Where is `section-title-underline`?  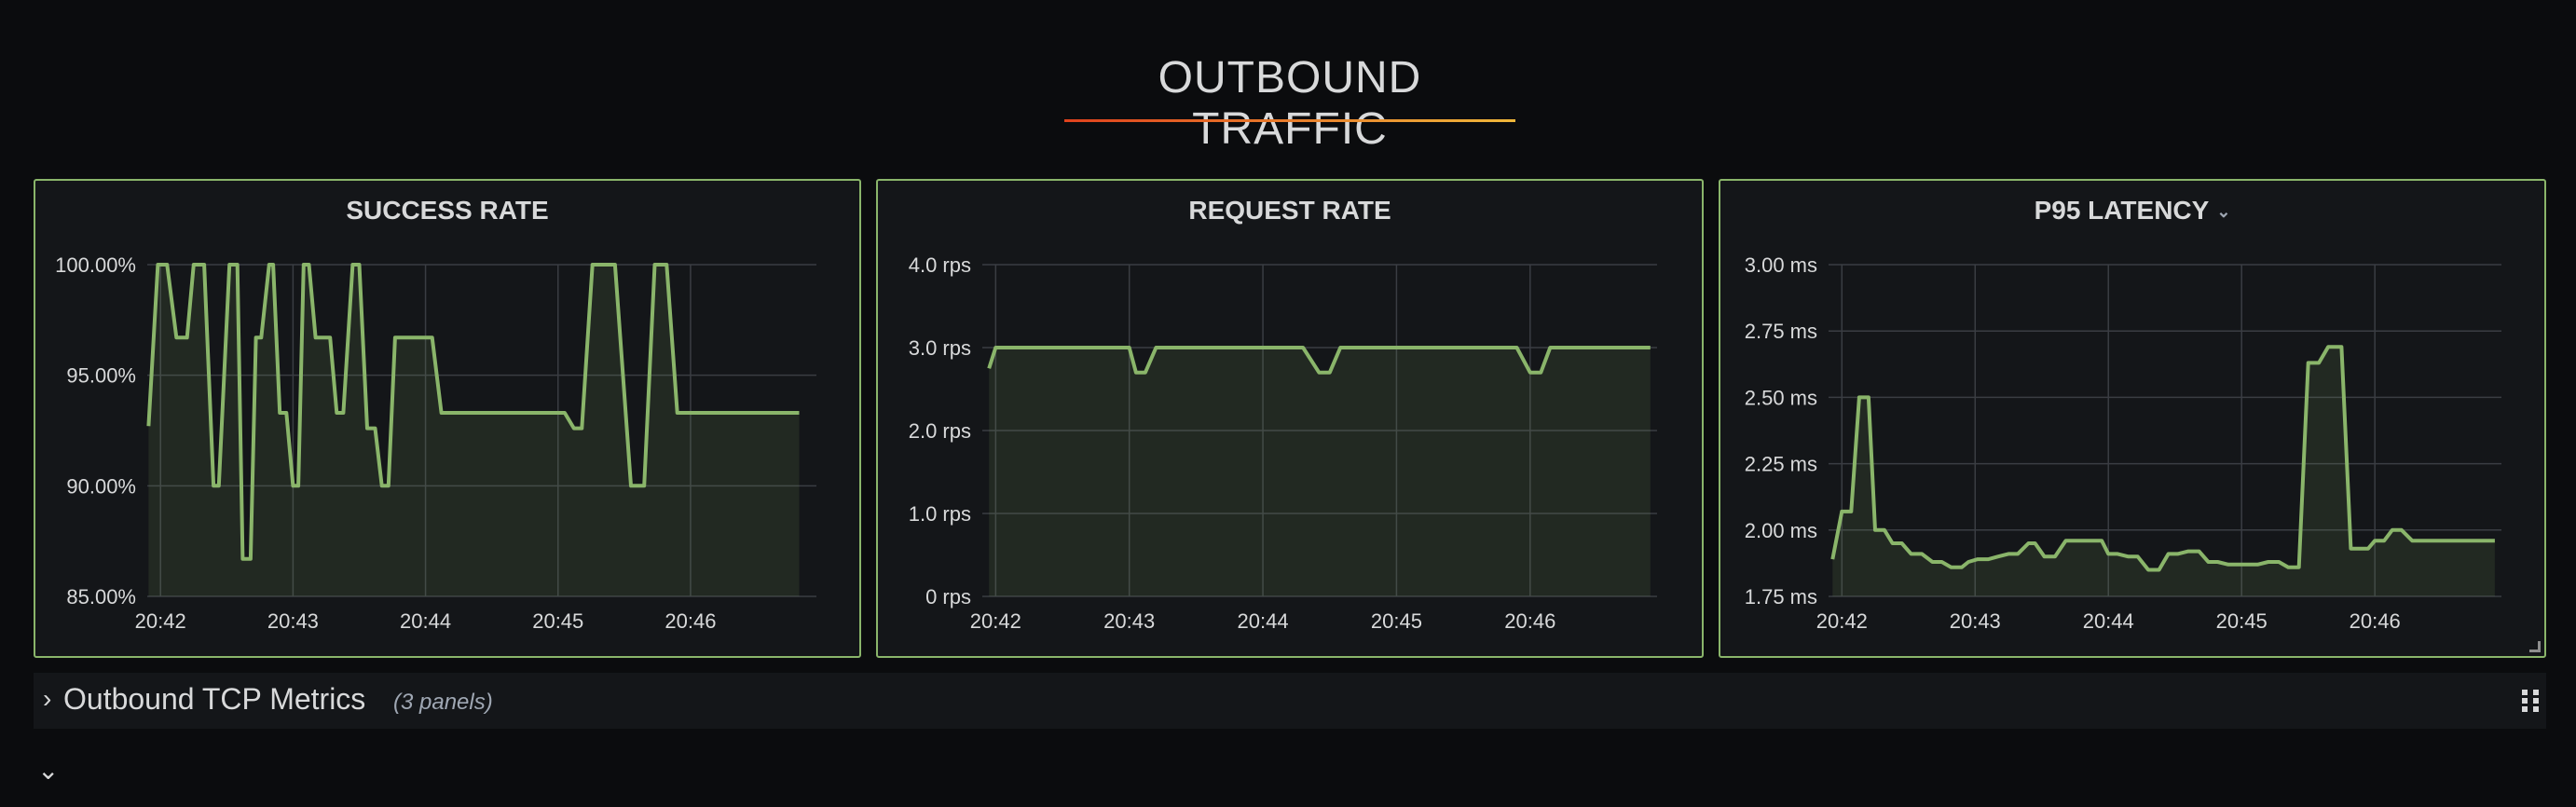 section-title-underline is located at coordinates (1289, 120).